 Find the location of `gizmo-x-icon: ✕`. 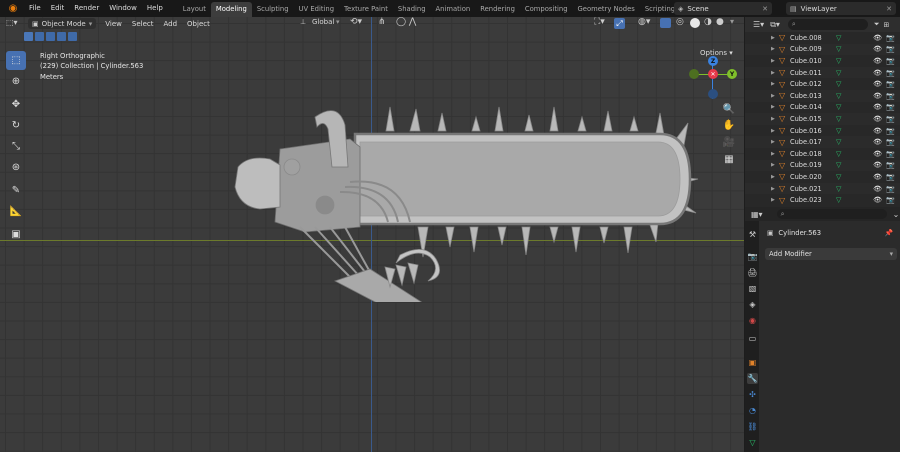

gizmo-x-icon: ✕ is located at coordinates (713, 74).